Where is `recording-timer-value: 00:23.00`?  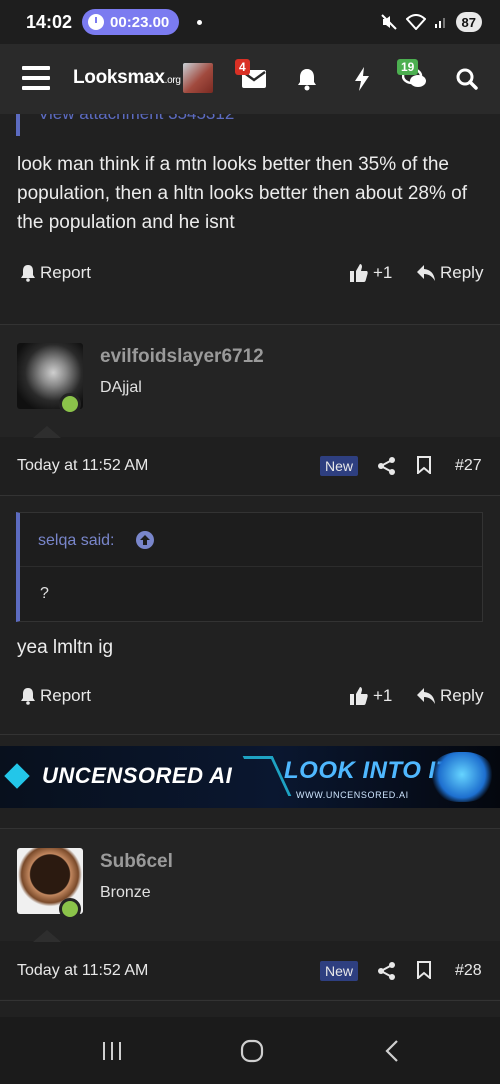
recording-timer-value: 00:23.00 is located at coordinates (140, 22).